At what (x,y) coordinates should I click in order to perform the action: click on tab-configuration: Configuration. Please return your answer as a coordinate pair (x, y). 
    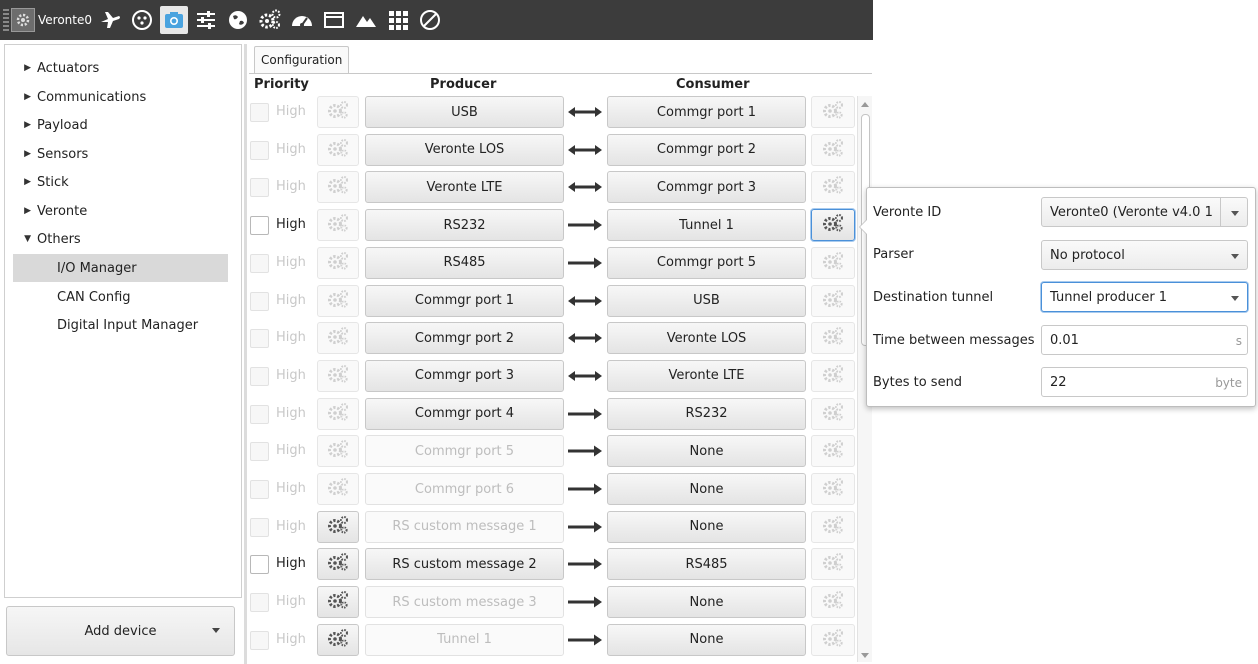
    Looking at the image, I should click on (302, 59).